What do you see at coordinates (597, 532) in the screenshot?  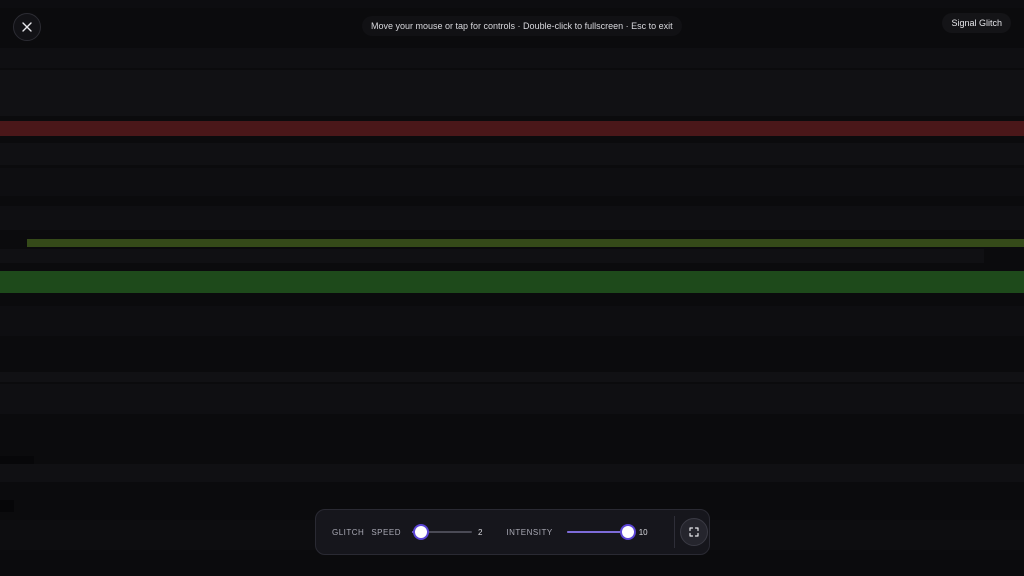 I see `intensity-slider-fill` at bounding box center [597, 532].